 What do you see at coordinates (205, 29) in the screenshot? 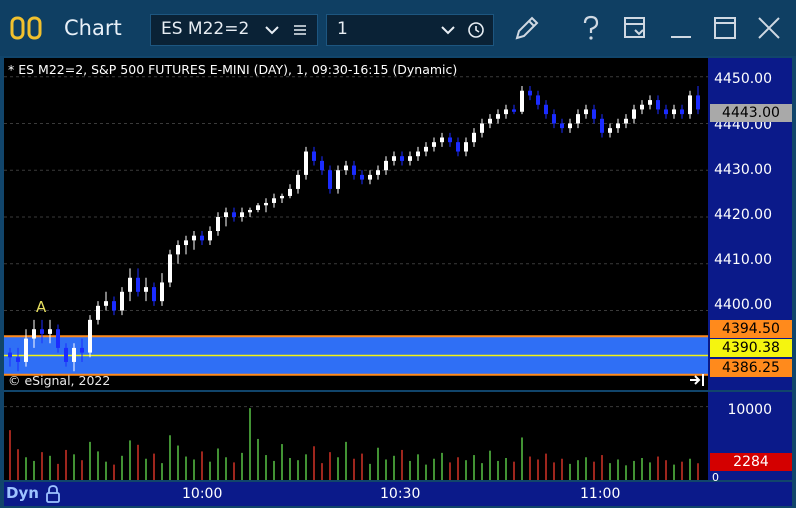
I see `symbol-value: ES M22=2` at bounding box center [205, 29].